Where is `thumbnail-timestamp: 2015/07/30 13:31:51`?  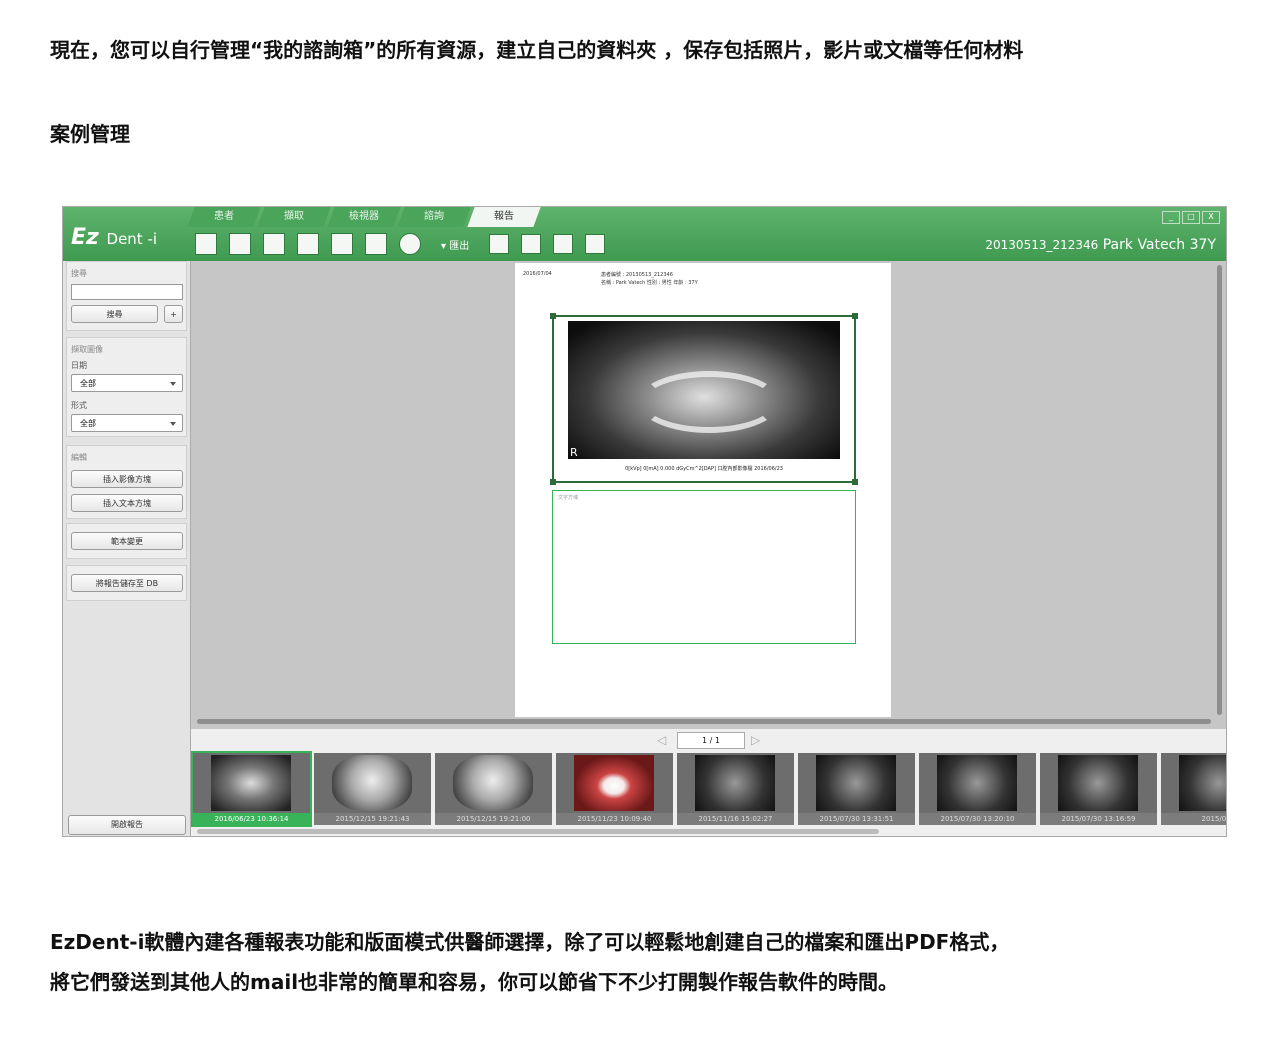
thumbnail-timestamp: 2015/07/30 13:31:51 is located at coordinates (856, 819).